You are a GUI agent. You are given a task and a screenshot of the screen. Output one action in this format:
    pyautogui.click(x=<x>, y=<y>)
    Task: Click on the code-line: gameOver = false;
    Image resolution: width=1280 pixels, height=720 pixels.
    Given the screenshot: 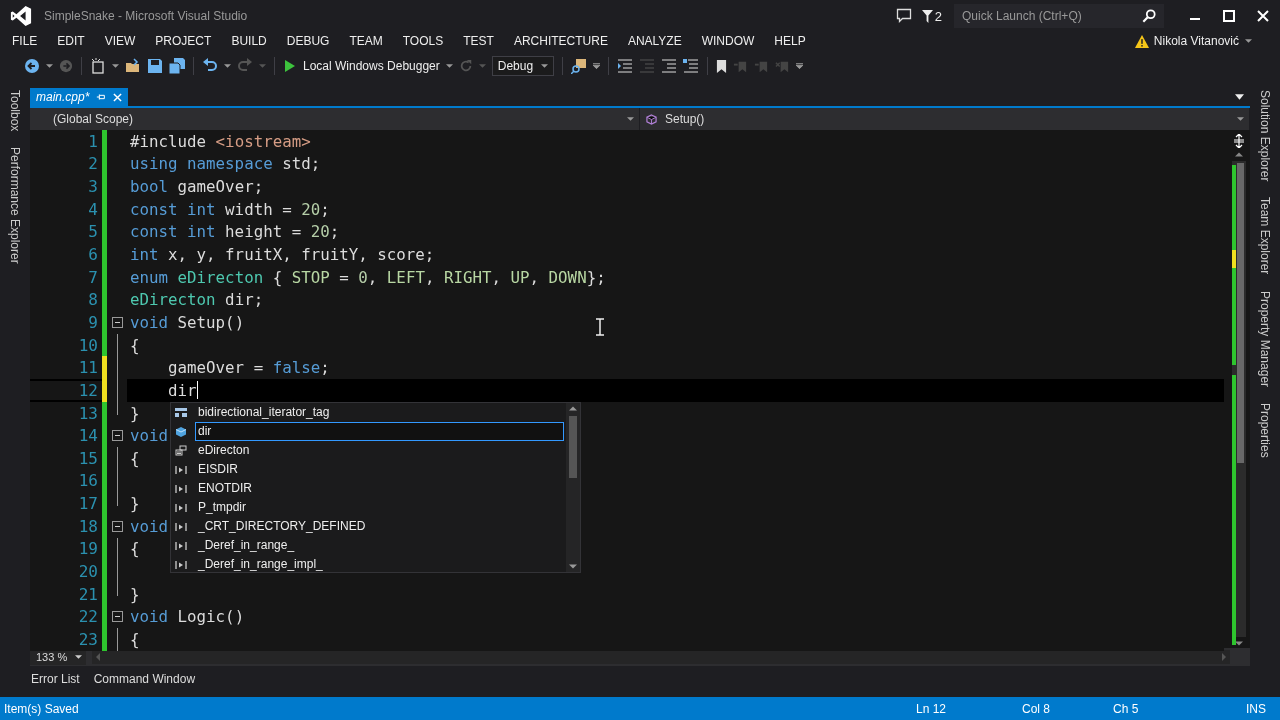 What is the action you would take?
    pyautogui.click(x=248, y=368)
    